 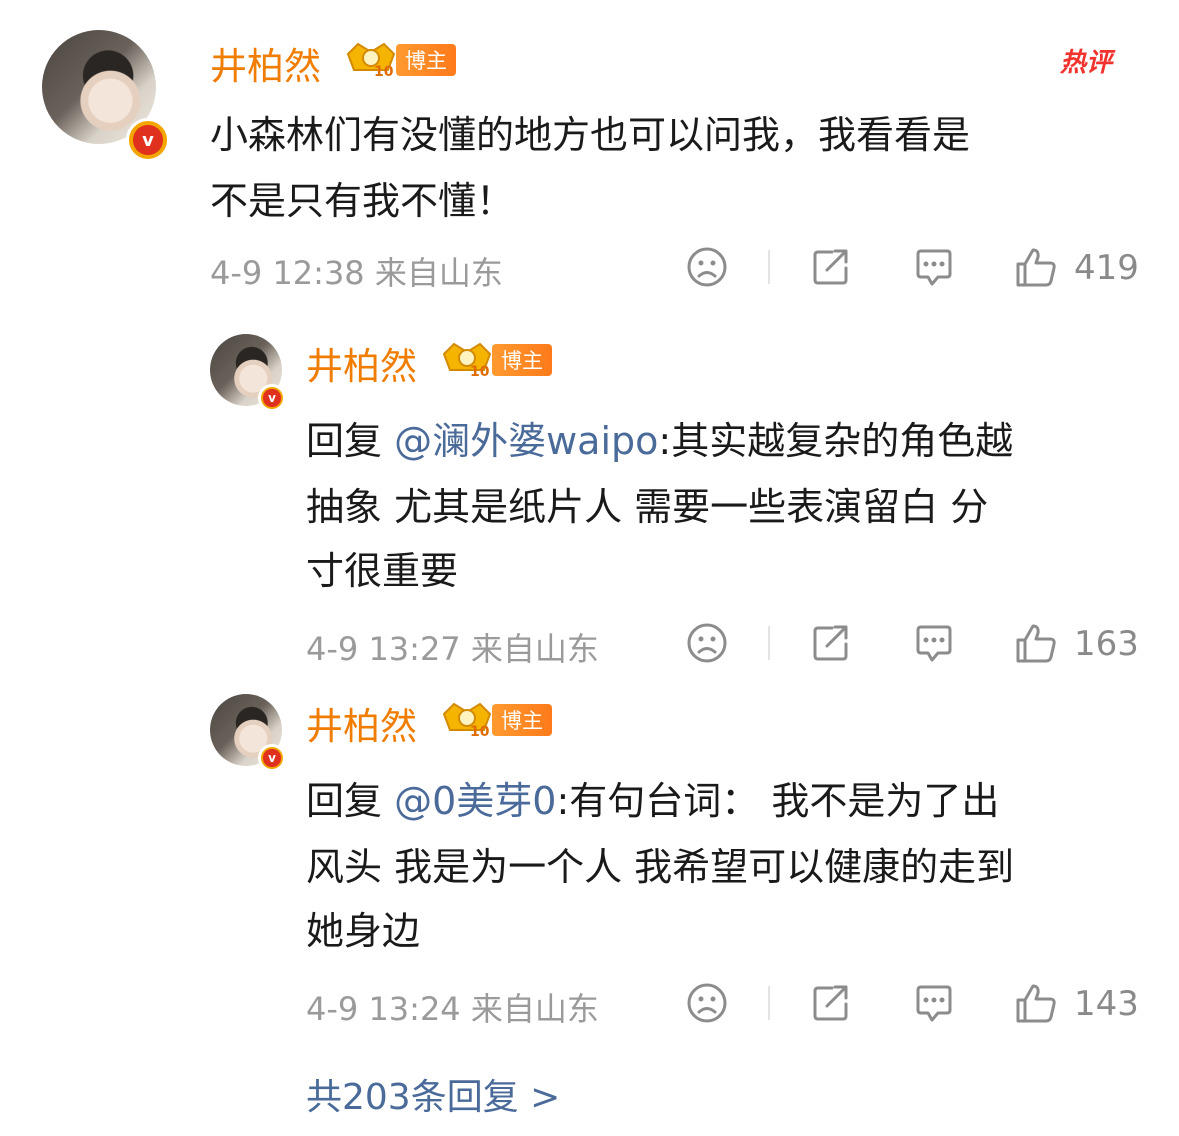 What do you see at coordinates (836, 441) in the screenshot?
I see `reply-text: :其实越复杂的角色越` at bounding box center [836, 441].